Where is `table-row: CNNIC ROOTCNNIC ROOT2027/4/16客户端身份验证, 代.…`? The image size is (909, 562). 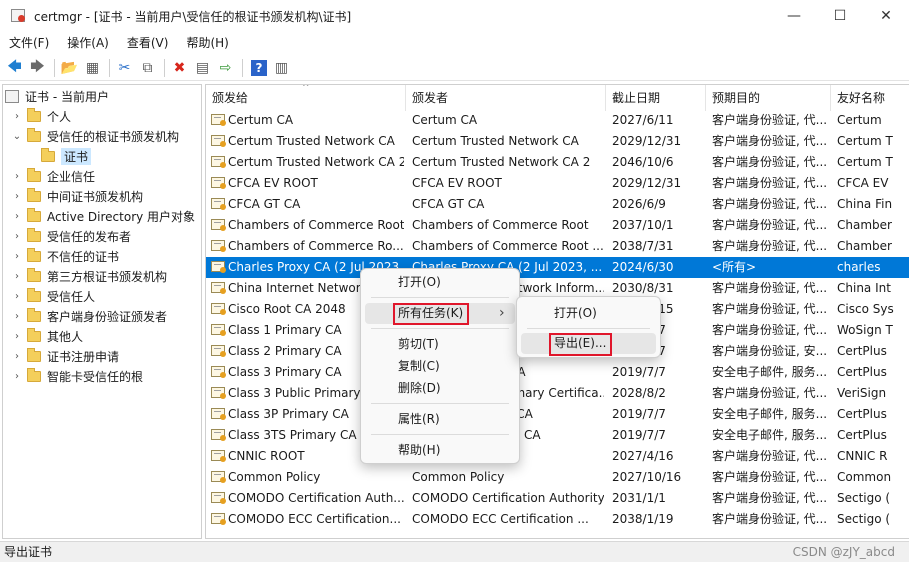 table-row: CNNIC ROOTCNNIC ROOT2027/4/16客户端身份验证, 代.… is located at coordinates (557, 456).